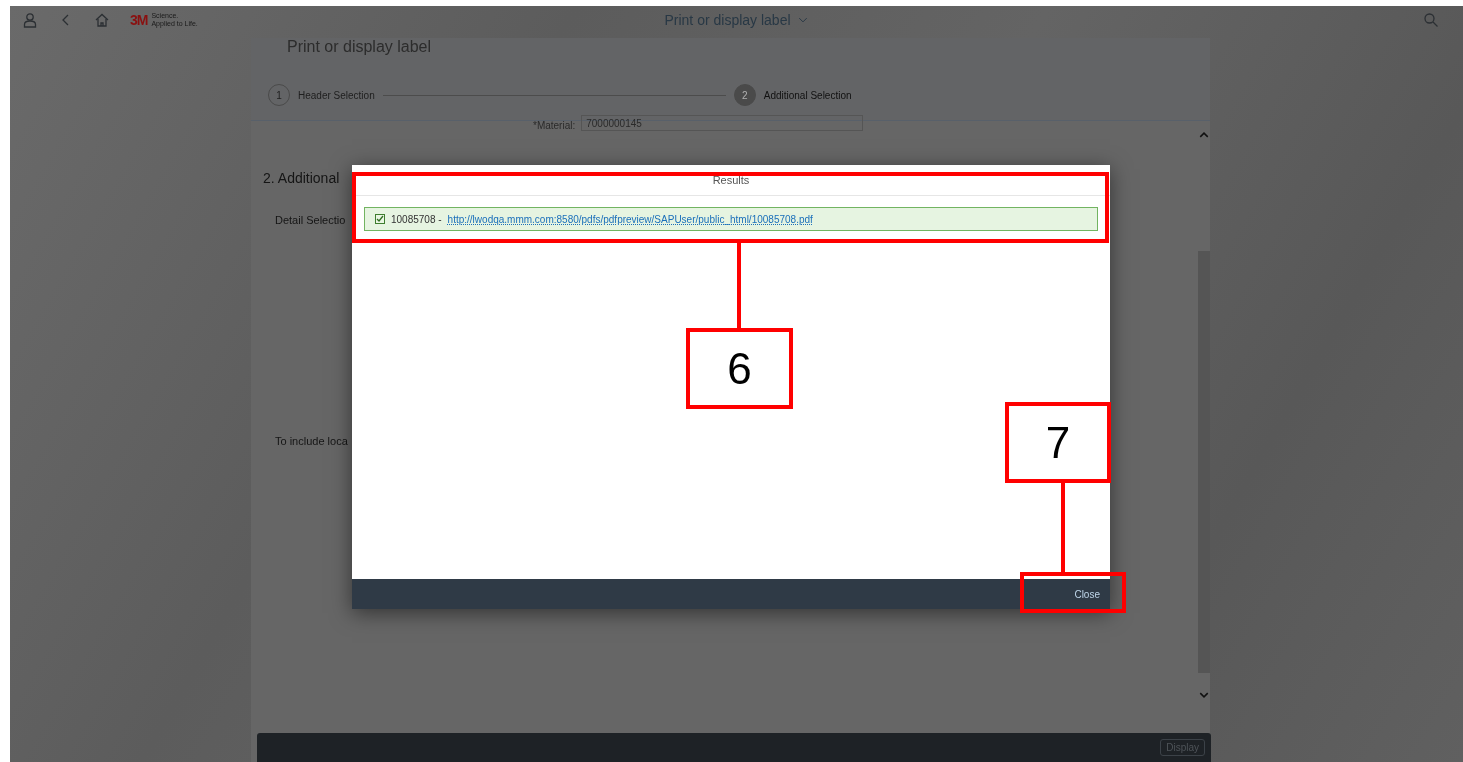 The width and height of the screenshot is (1463, 762). Describe the element at coordinates (30, 20) in the screenshot. I see `user-icon` at that location.